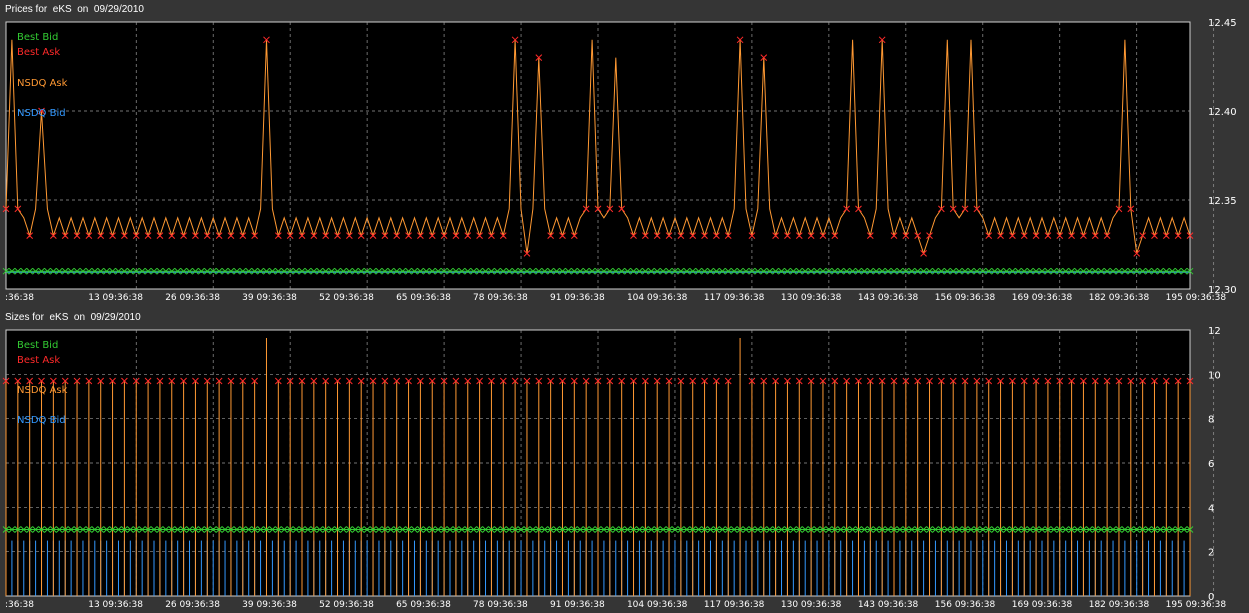 This screenshot has height=613, width=1249. What do you see at coordinates (1211, 553) in the screenshot?
I see `y-tick-label: 2` at bounding box center [1211, 553].